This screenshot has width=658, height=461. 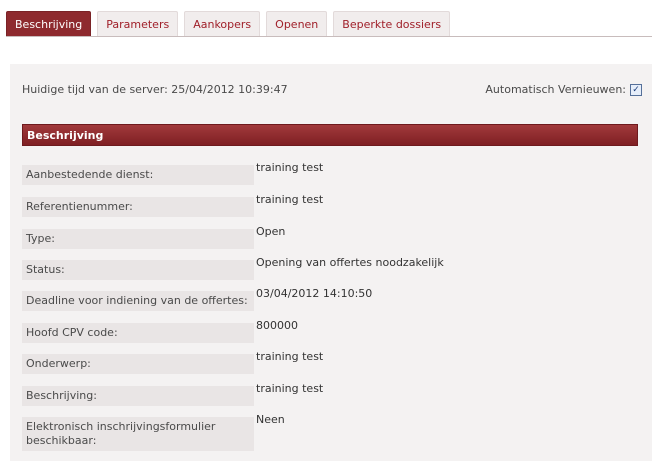 I want to click on tab-parameters: Parameters, so click(x=138, y=23).